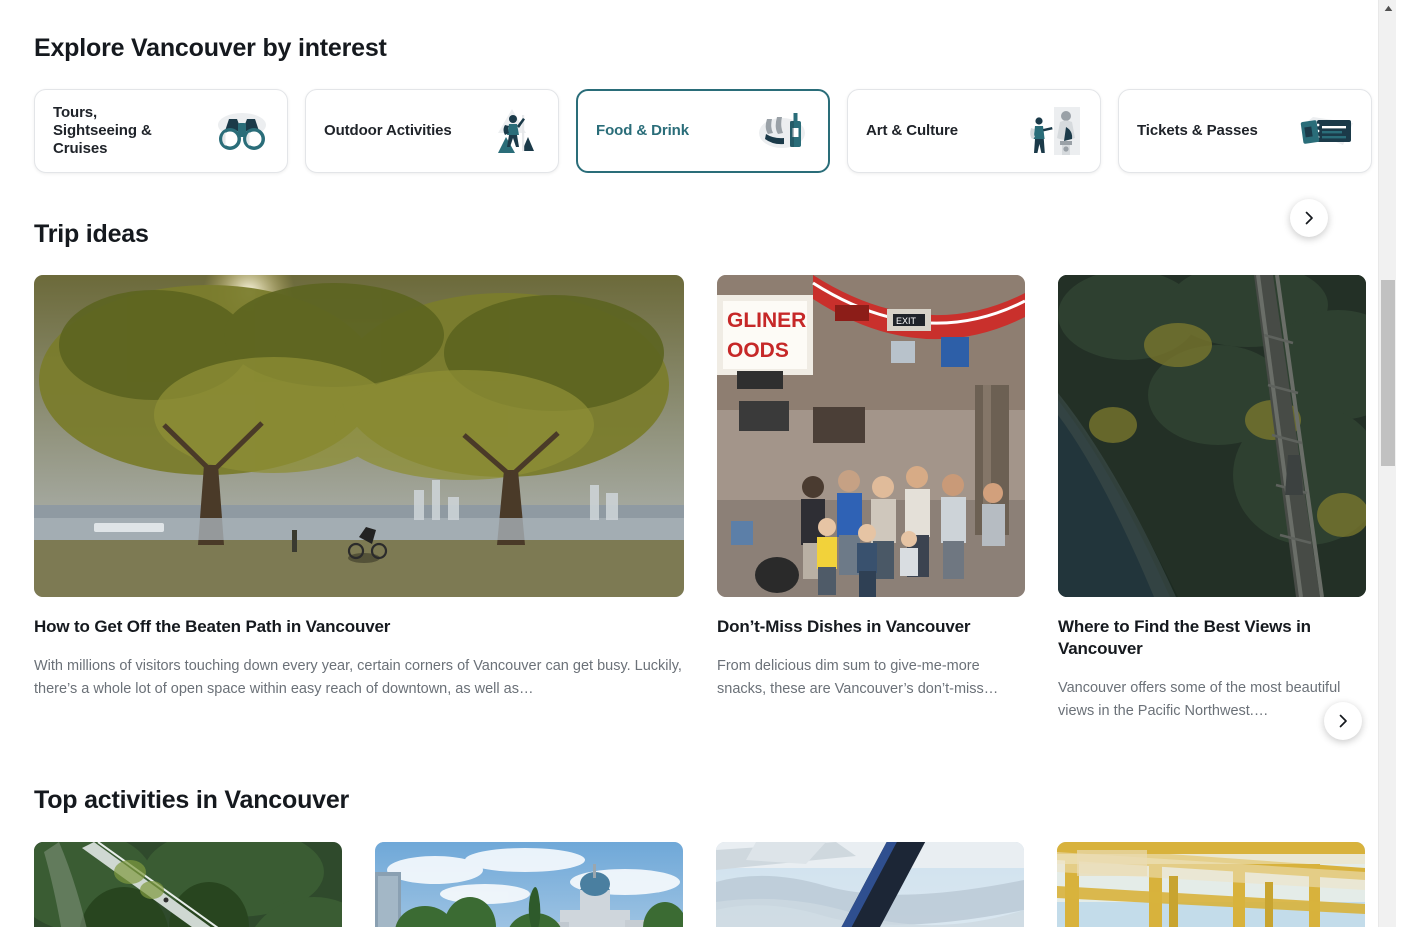 This screenshot has width=1414, height=927. I want to click on trip-ideas-next-button, so click(1343, 721).